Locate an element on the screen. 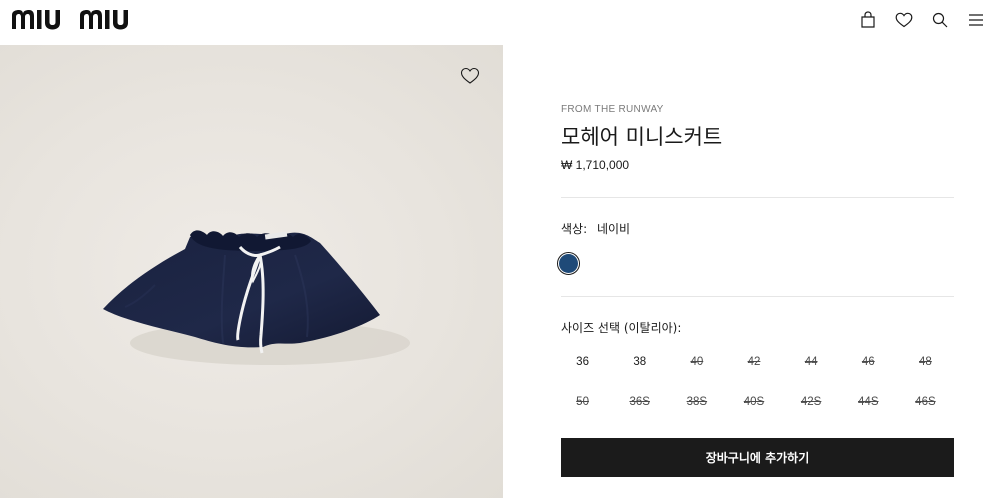 The image size is (1000, 498). size-option: 40S is located at coordinates (753, 402).